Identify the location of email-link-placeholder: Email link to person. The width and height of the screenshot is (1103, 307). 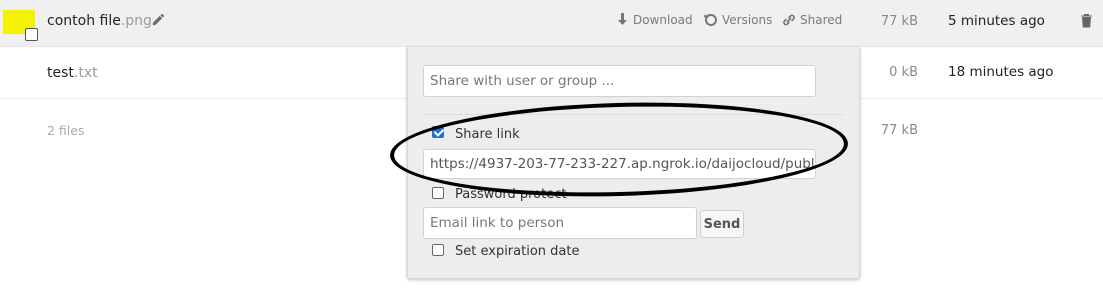
(497, 223).